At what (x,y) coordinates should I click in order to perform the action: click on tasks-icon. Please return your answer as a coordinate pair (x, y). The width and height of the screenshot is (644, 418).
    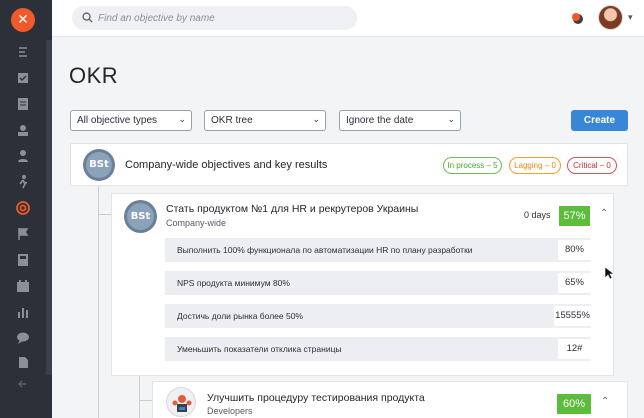
    Looking at the image, I should click on (23, 78).